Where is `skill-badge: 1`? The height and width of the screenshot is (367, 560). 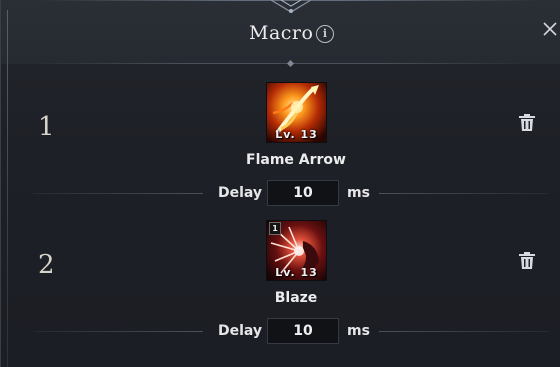
skill-badge: 1 is located at coordinates (275, 228).